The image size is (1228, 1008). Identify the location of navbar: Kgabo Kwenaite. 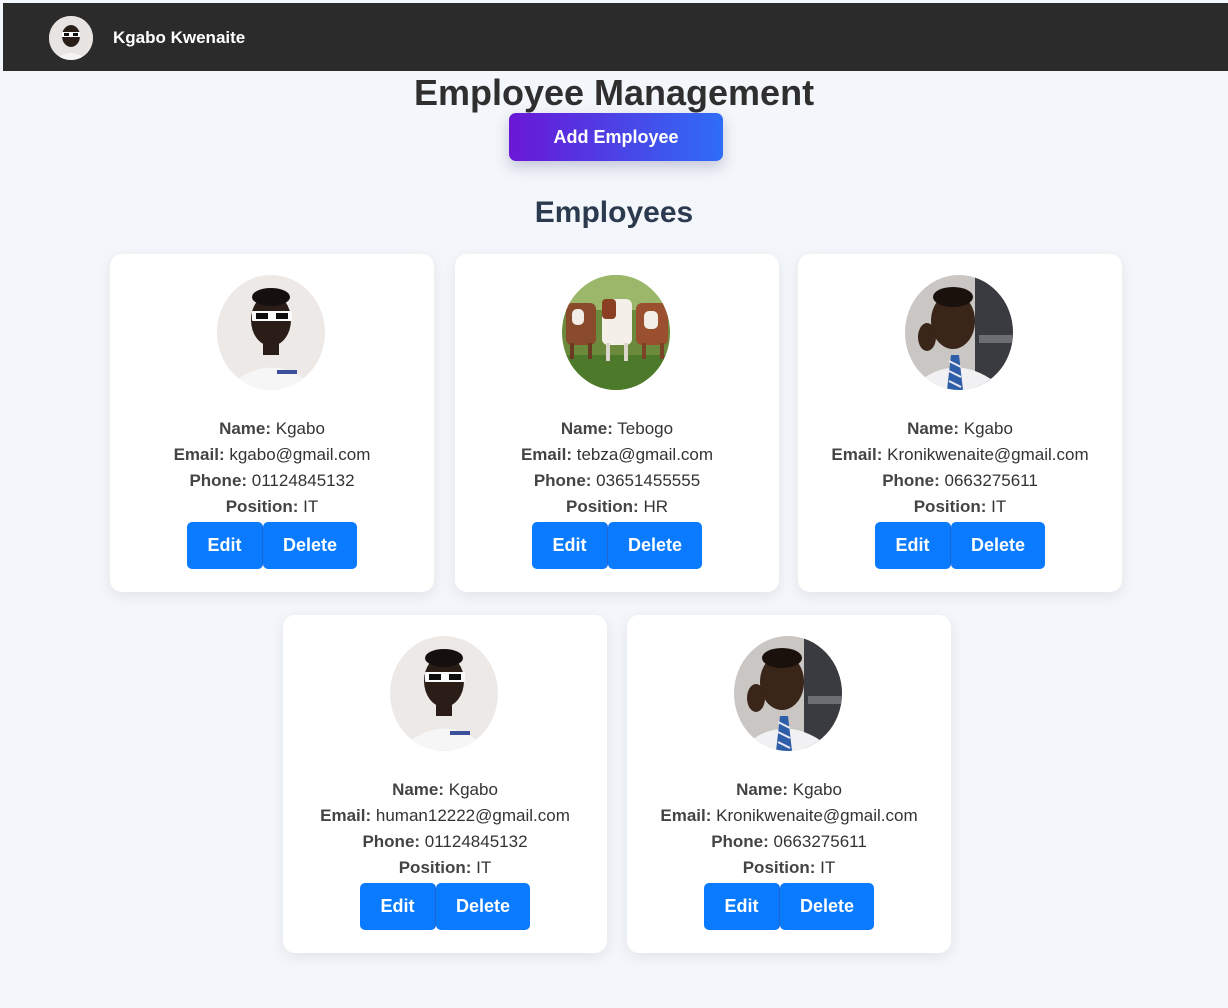
(615, 37).